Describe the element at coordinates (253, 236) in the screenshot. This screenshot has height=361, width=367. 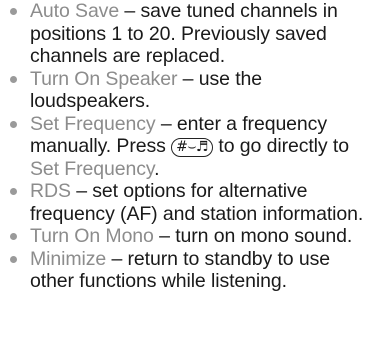
I see `item-description: – turn on mono sound.` at that location.